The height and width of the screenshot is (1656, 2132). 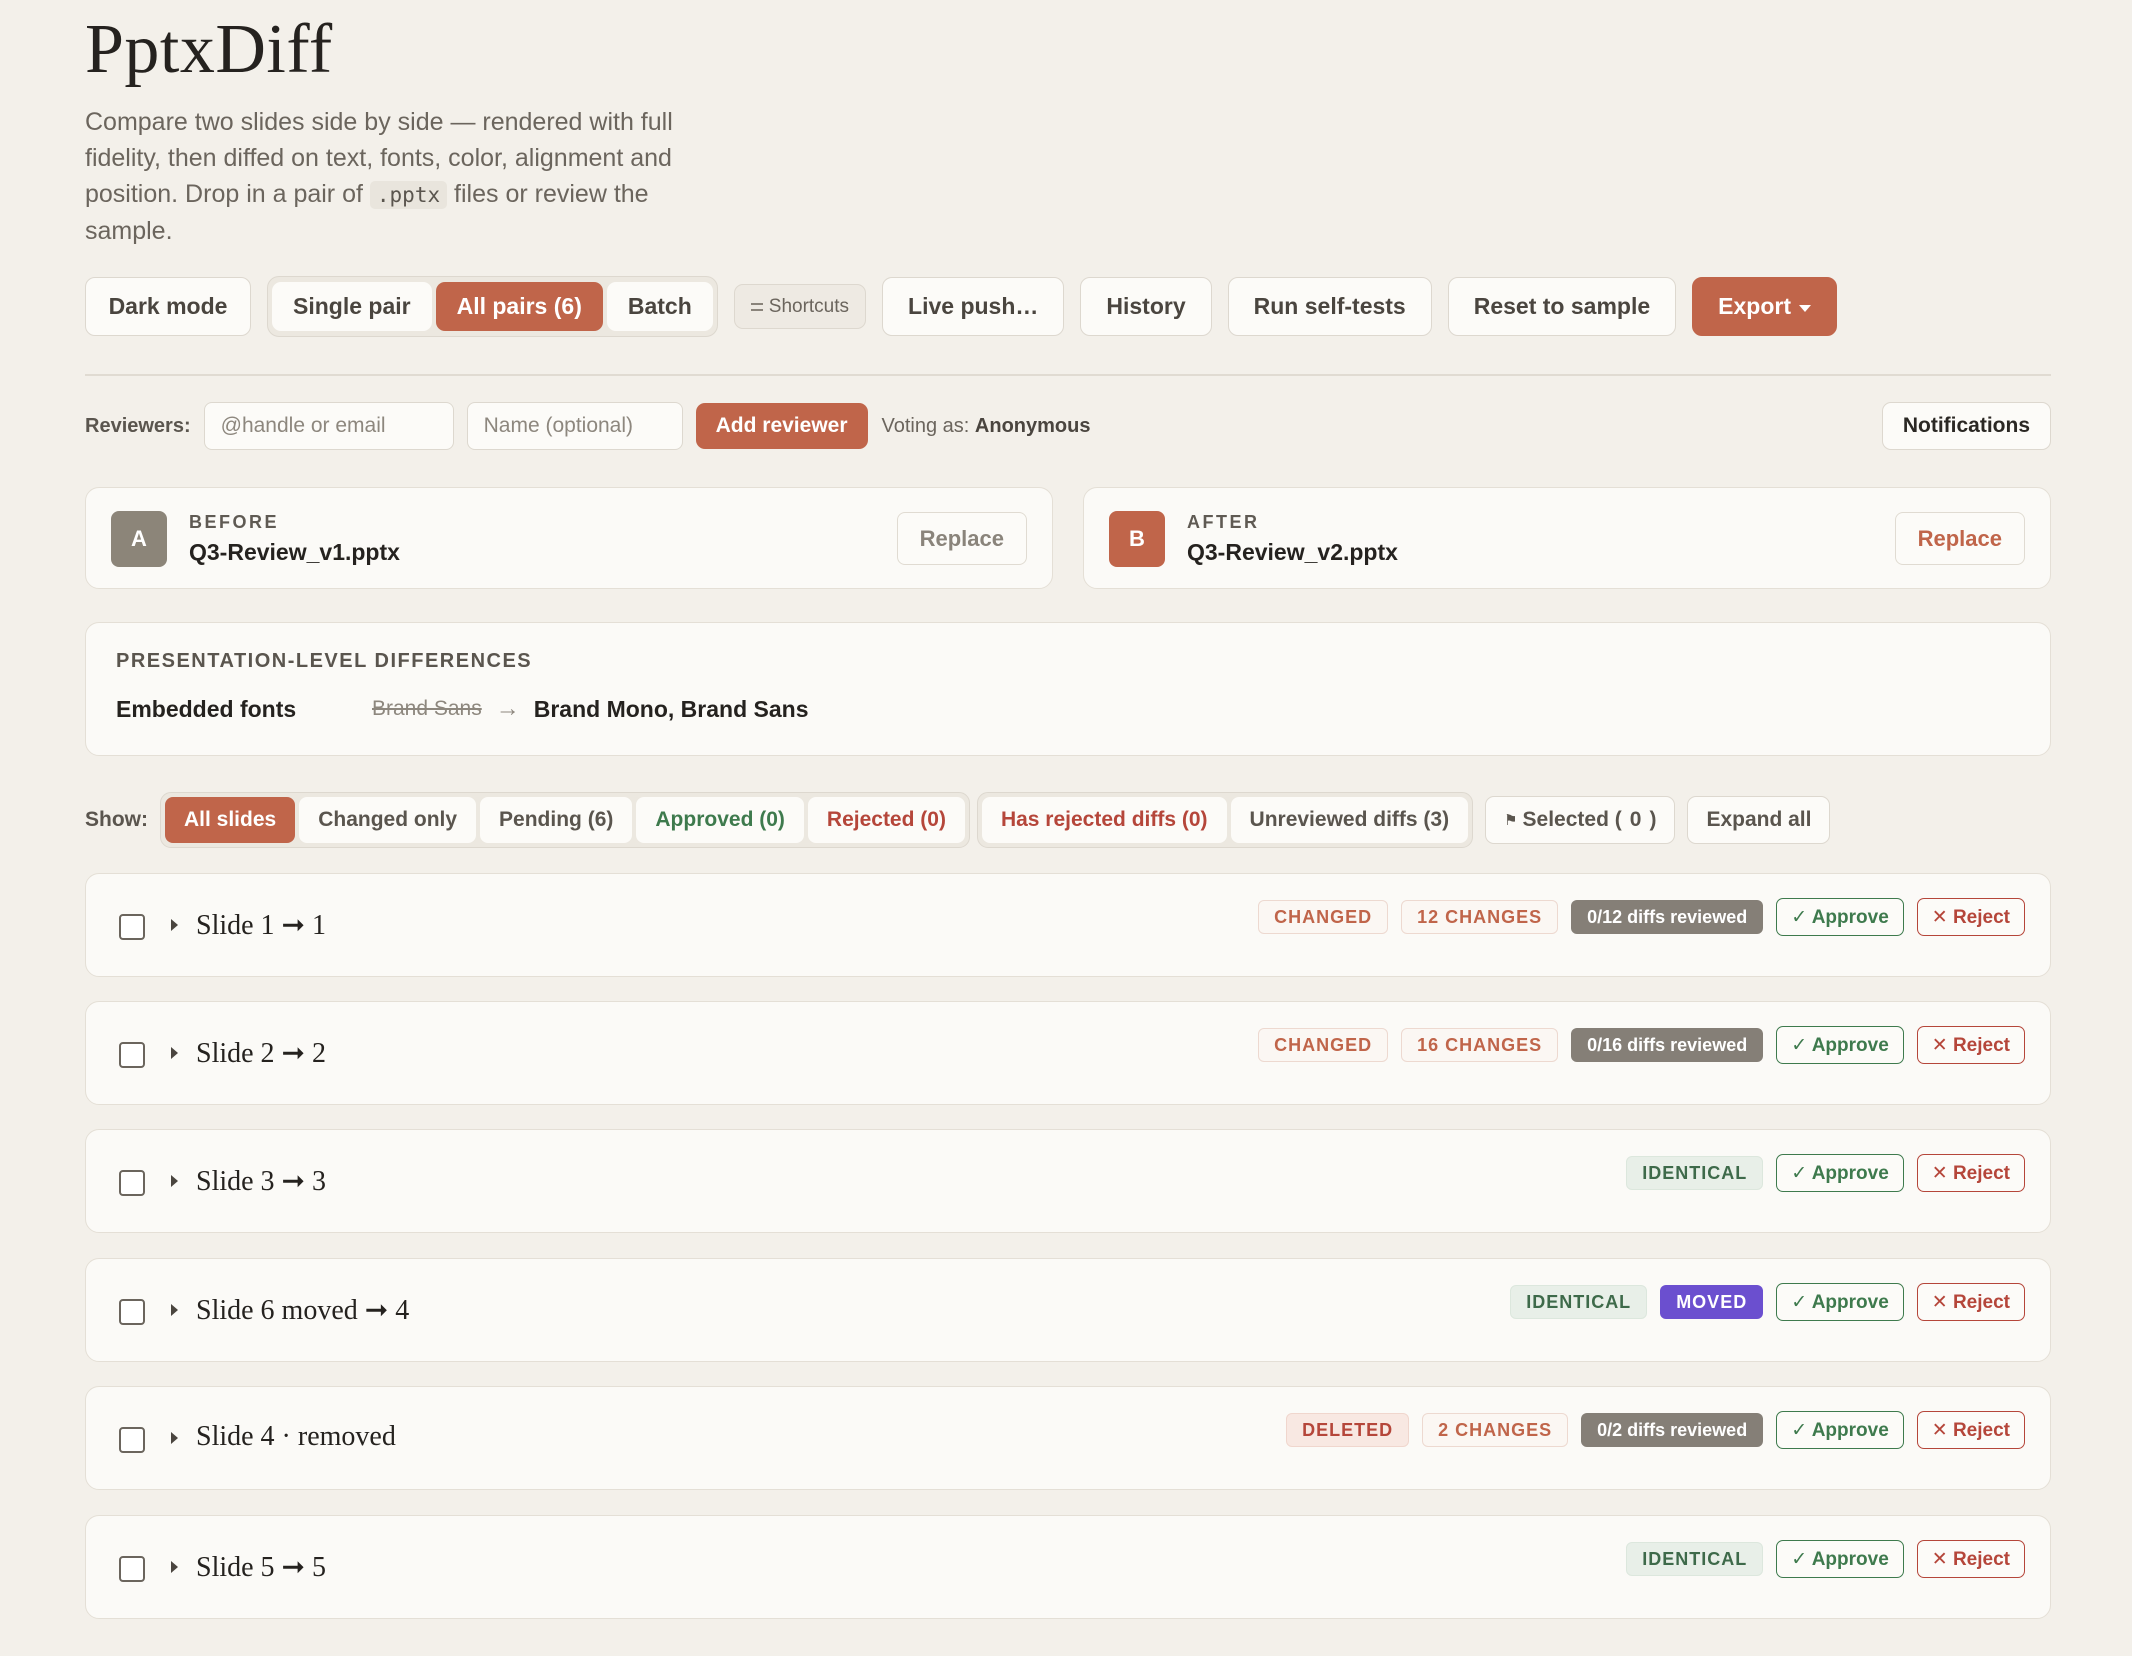 What do you see at coordinates (261, 1053) in the screenshot?
I see `slide-title: Slide 2 ➞ 2` at bounding box center [261, 1053].